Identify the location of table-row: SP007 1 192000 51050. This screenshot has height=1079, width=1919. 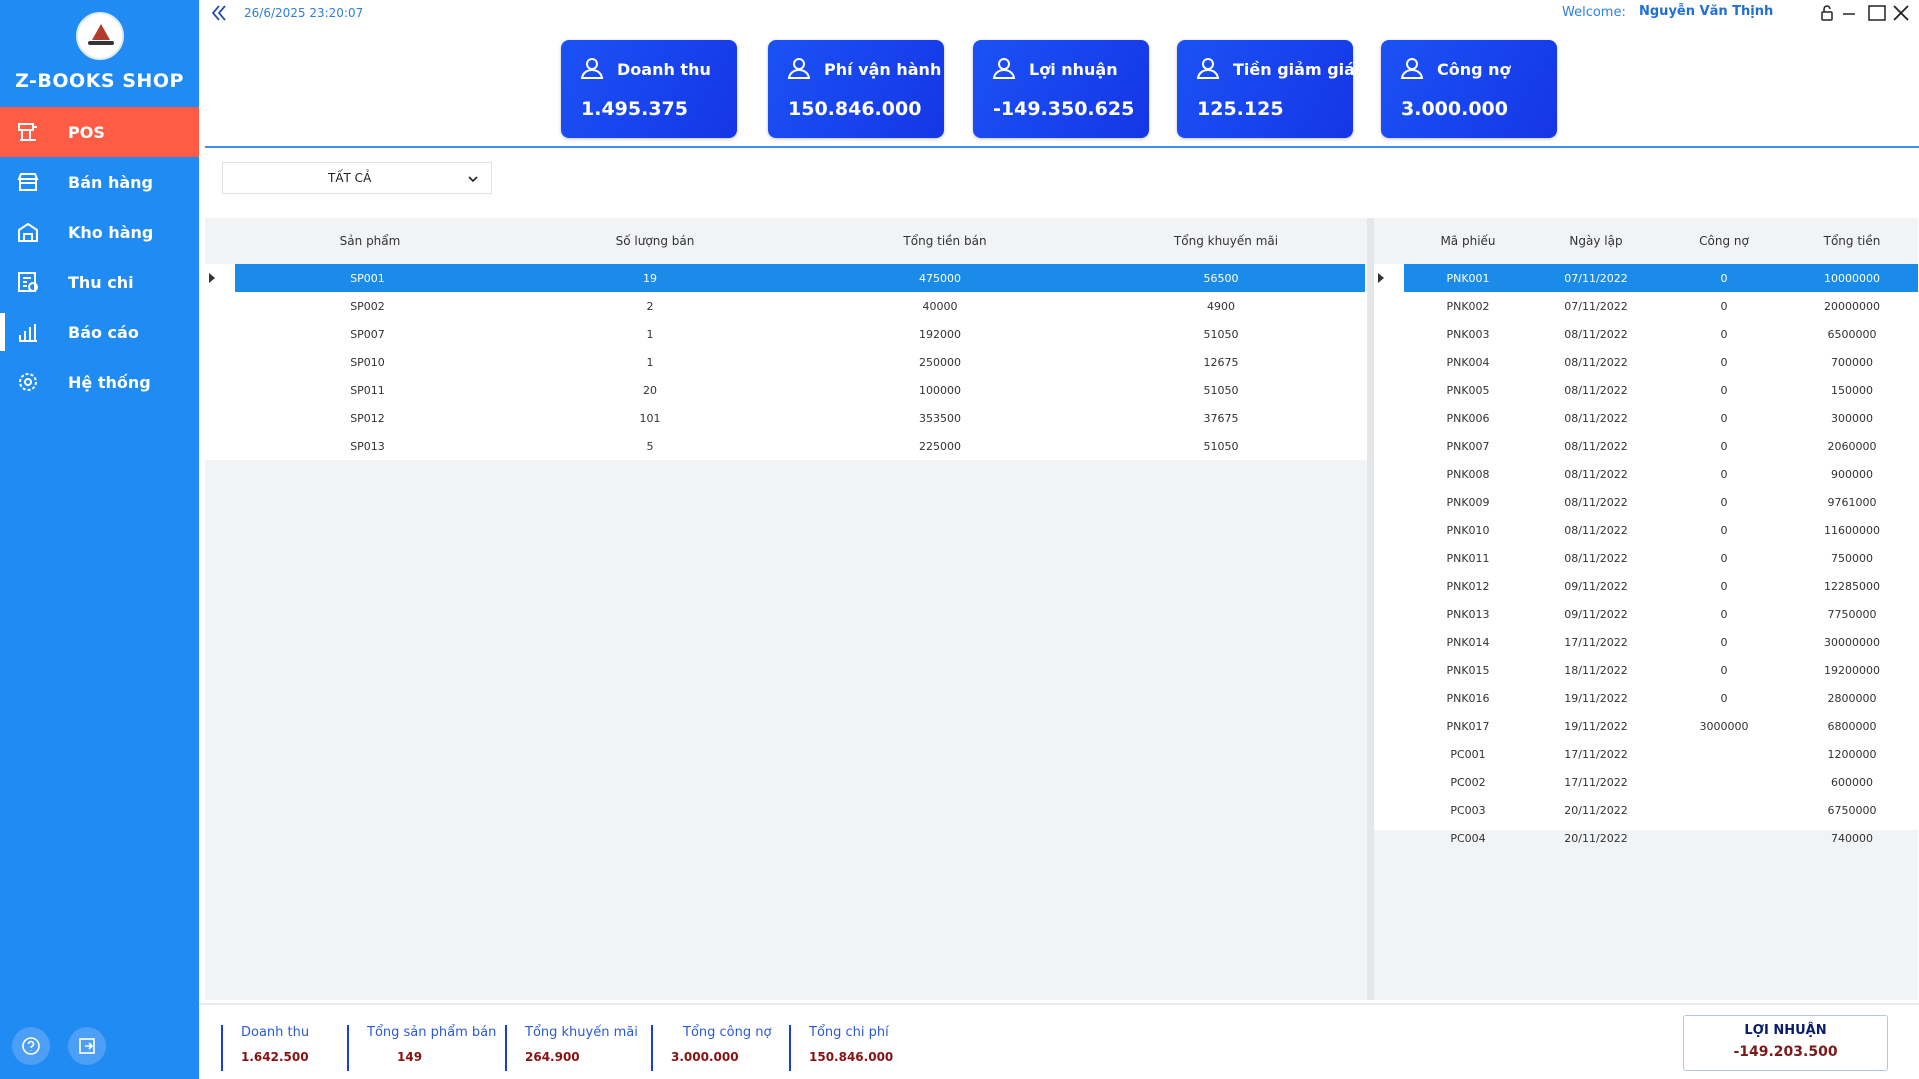
(786, 334).